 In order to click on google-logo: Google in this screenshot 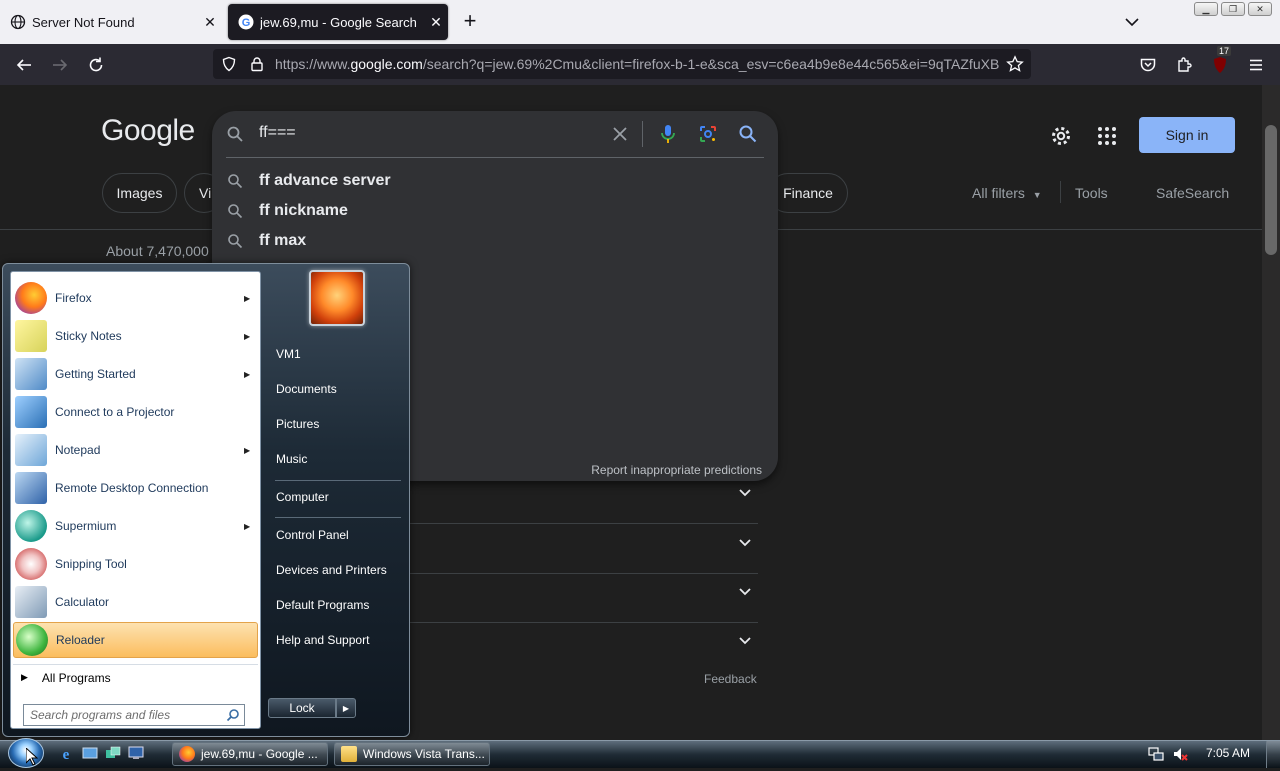, I will do `click(148, 131)`.